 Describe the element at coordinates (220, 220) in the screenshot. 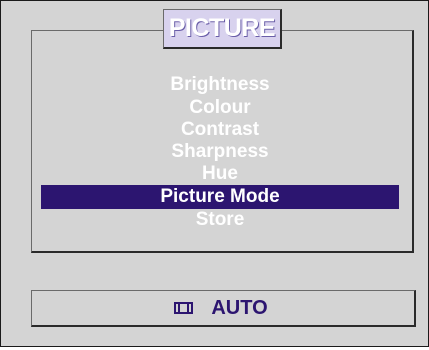

I see `menu-item-store: Store` at that location.